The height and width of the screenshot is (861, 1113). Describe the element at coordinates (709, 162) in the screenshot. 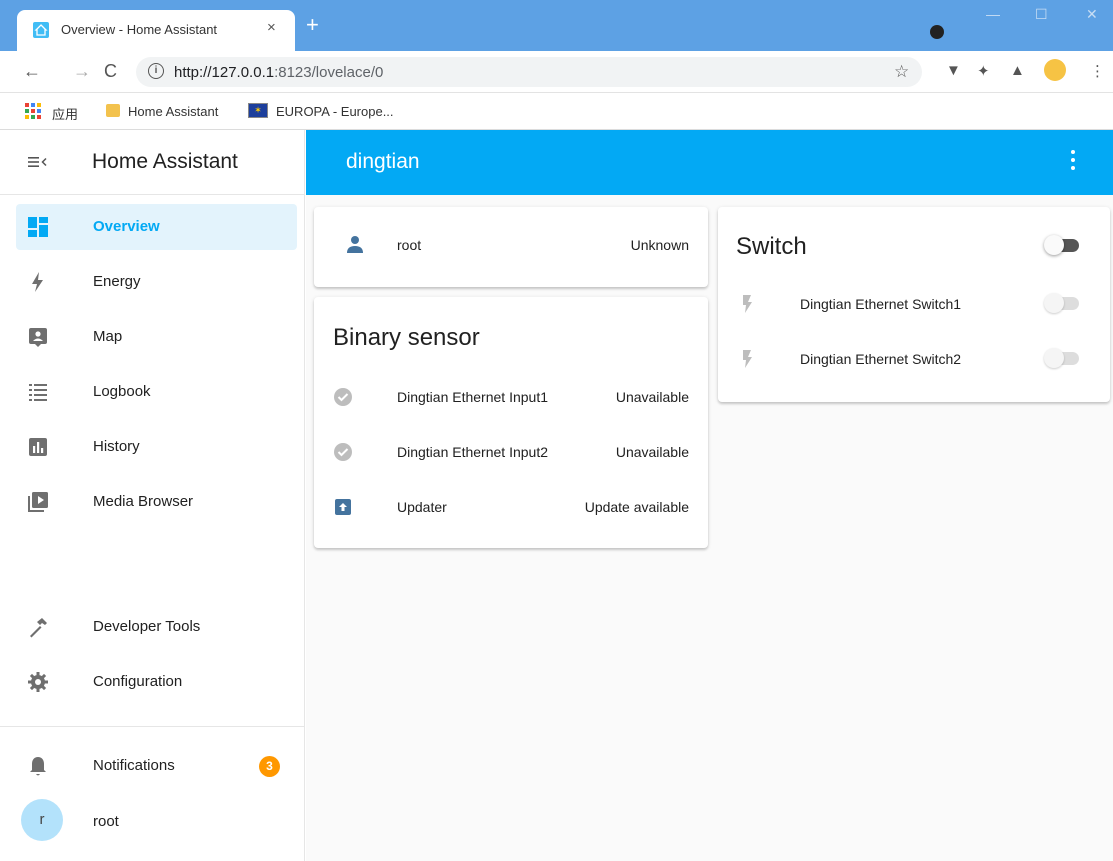

I see `app-header: dingtian` at that location.